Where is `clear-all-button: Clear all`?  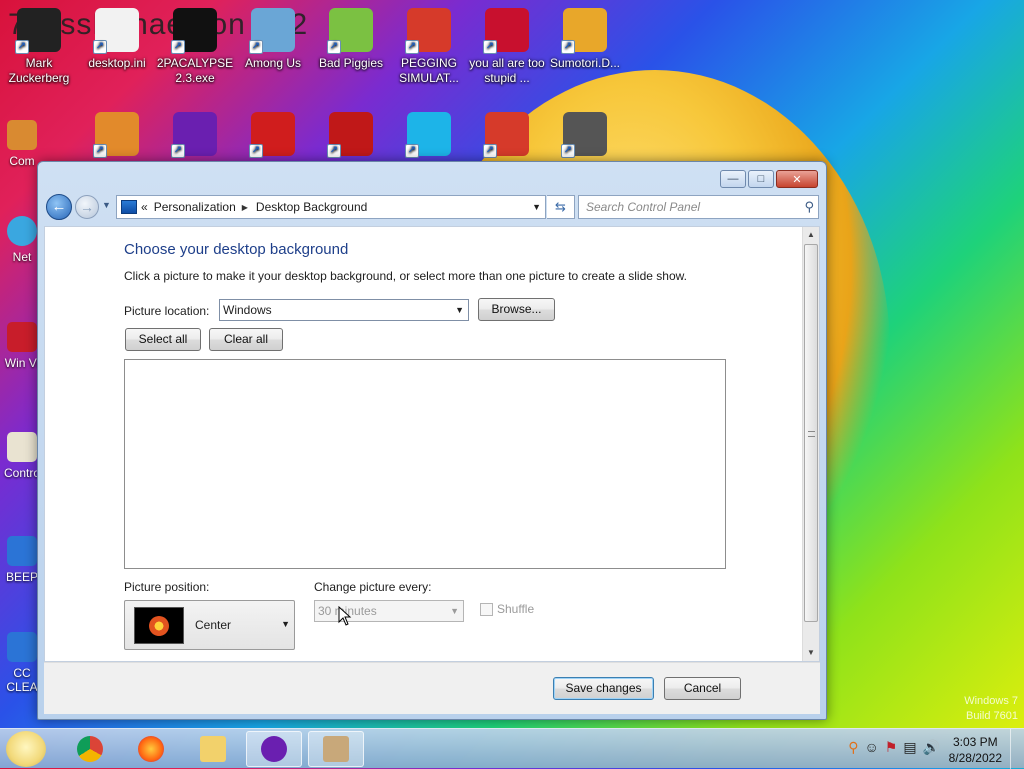
clear-all-button: Clear all is located at coordinates (246, 339).